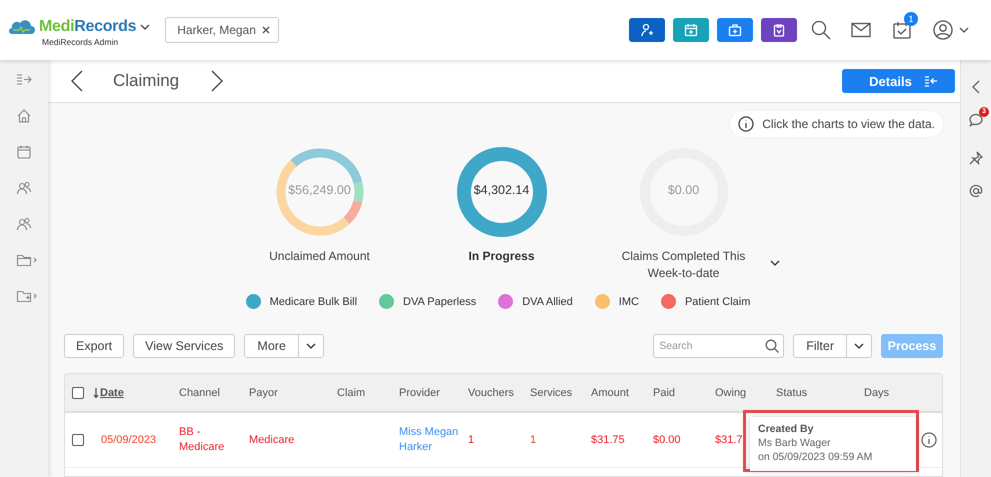 This screenshot has width=991, height=477. What do you see at coordinates (848, 124) in the screenshot?
I see `hint-text: Click the charts to view the data.` at bounding box center [848, 124].